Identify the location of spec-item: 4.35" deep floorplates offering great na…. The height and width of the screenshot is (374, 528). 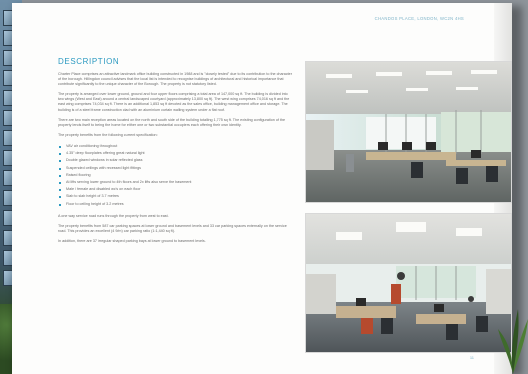
(175, 153).